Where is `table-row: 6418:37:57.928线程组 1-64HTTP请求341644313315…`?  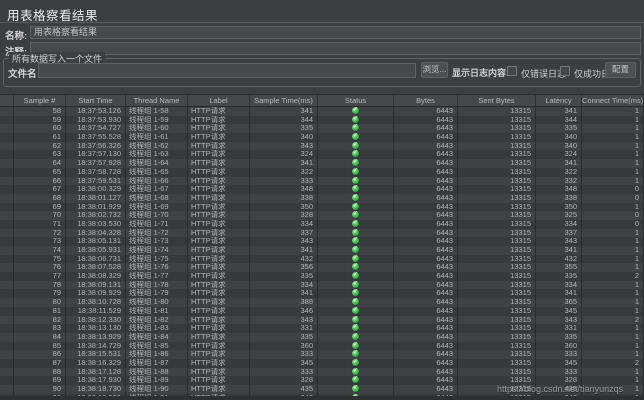
table-row: 6418:37:57.928线程组 1-64HTTP请求341644313315… is located at coordinates (322, 163).